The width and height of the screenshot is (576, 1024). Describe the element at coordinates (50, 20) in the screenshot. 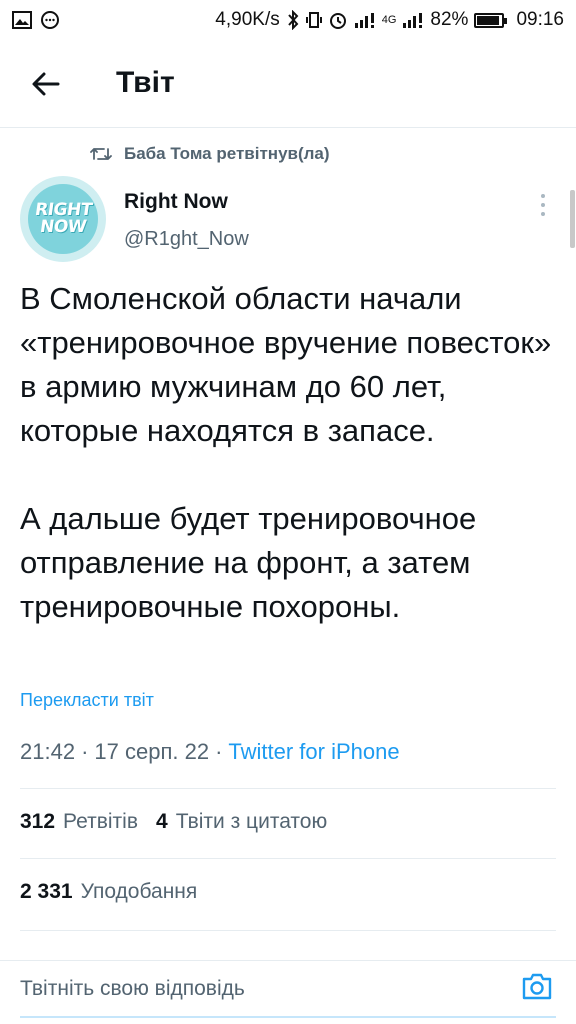

I see `chat-bubble-icon` at that location.